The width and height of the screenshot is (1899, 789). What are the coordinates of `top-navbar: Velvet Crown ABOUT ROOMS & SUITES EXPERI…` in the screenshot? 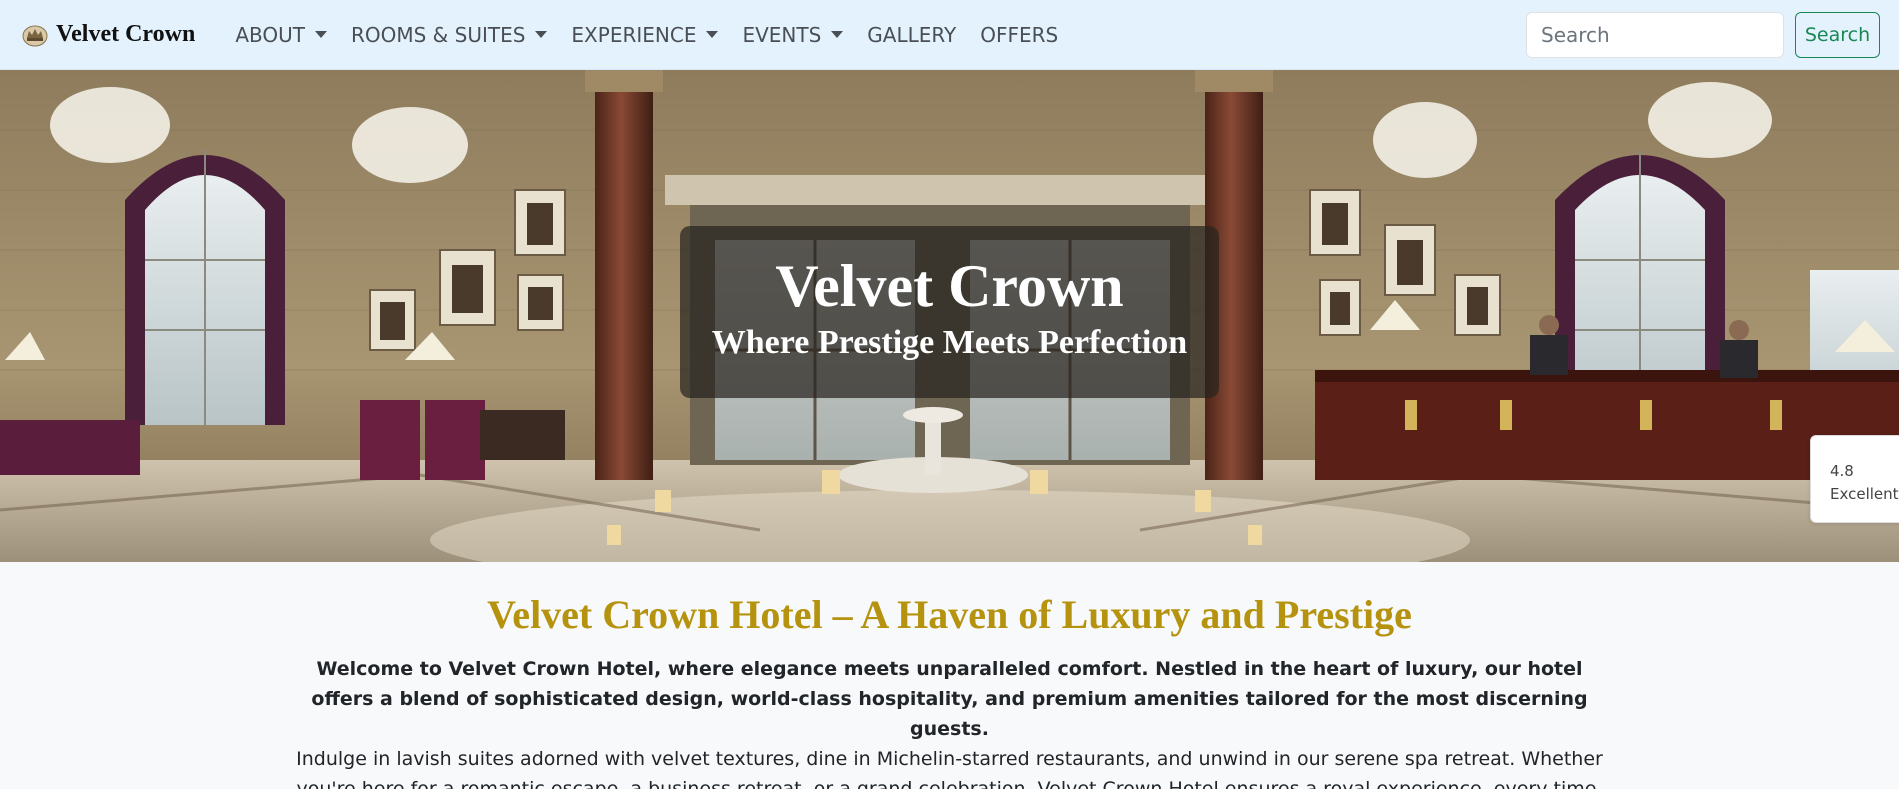 It's located at (949, 35).